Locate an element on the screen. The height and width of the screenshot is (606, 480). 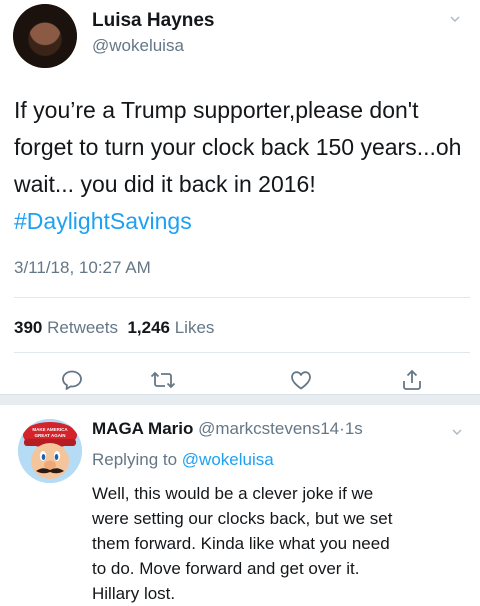
likes-count: 1,246 is located at coordinates (148, 327).